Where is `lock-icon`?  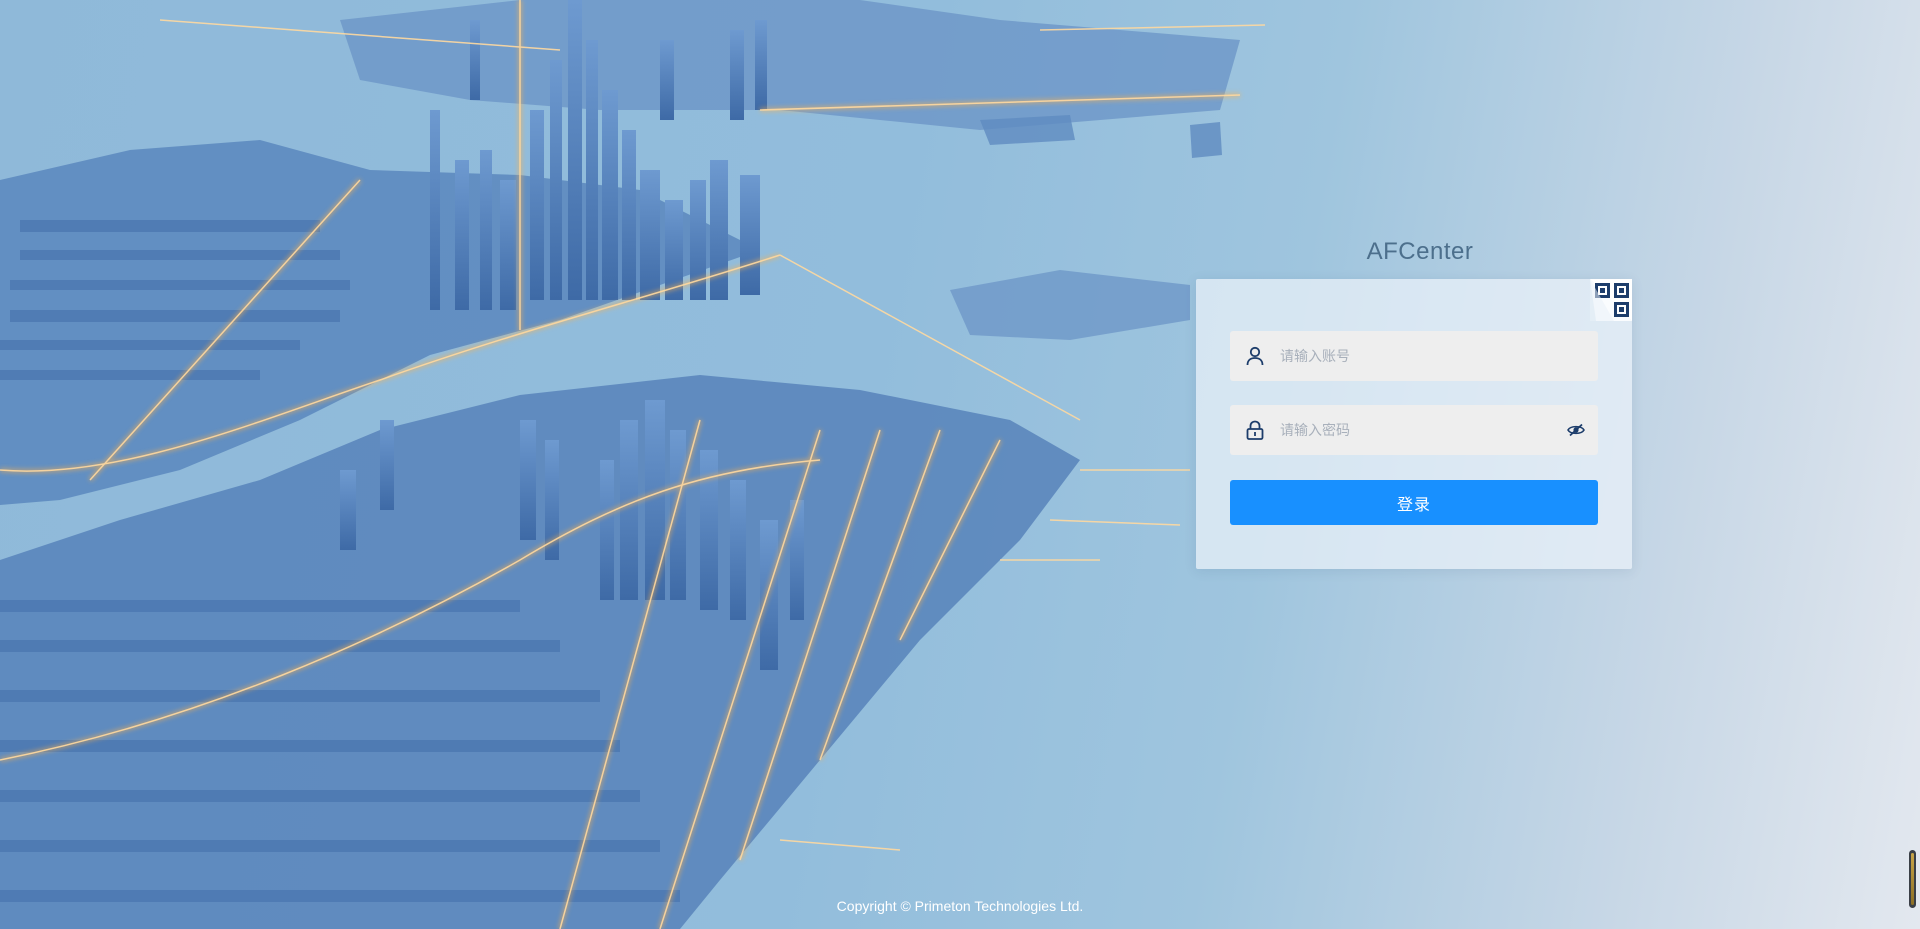 lock-icon is located at coordinates (1255, 430).